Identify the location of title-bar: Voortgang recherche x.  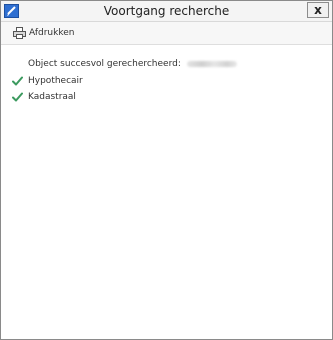
(166, 11).